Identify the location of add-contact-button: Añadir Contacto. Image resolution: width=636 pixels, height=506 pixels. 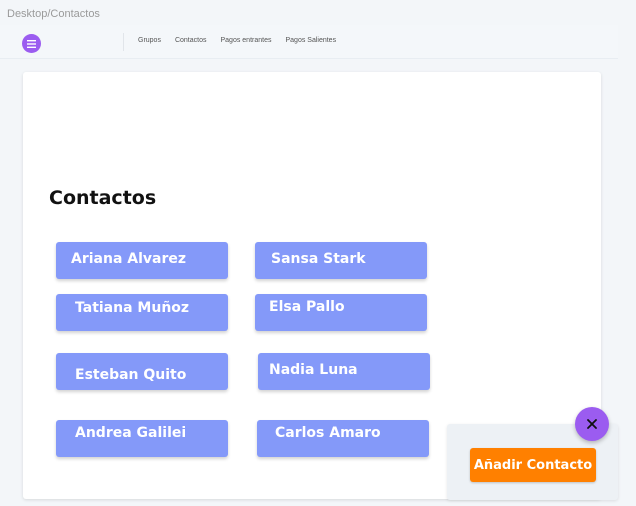
(533, 465).